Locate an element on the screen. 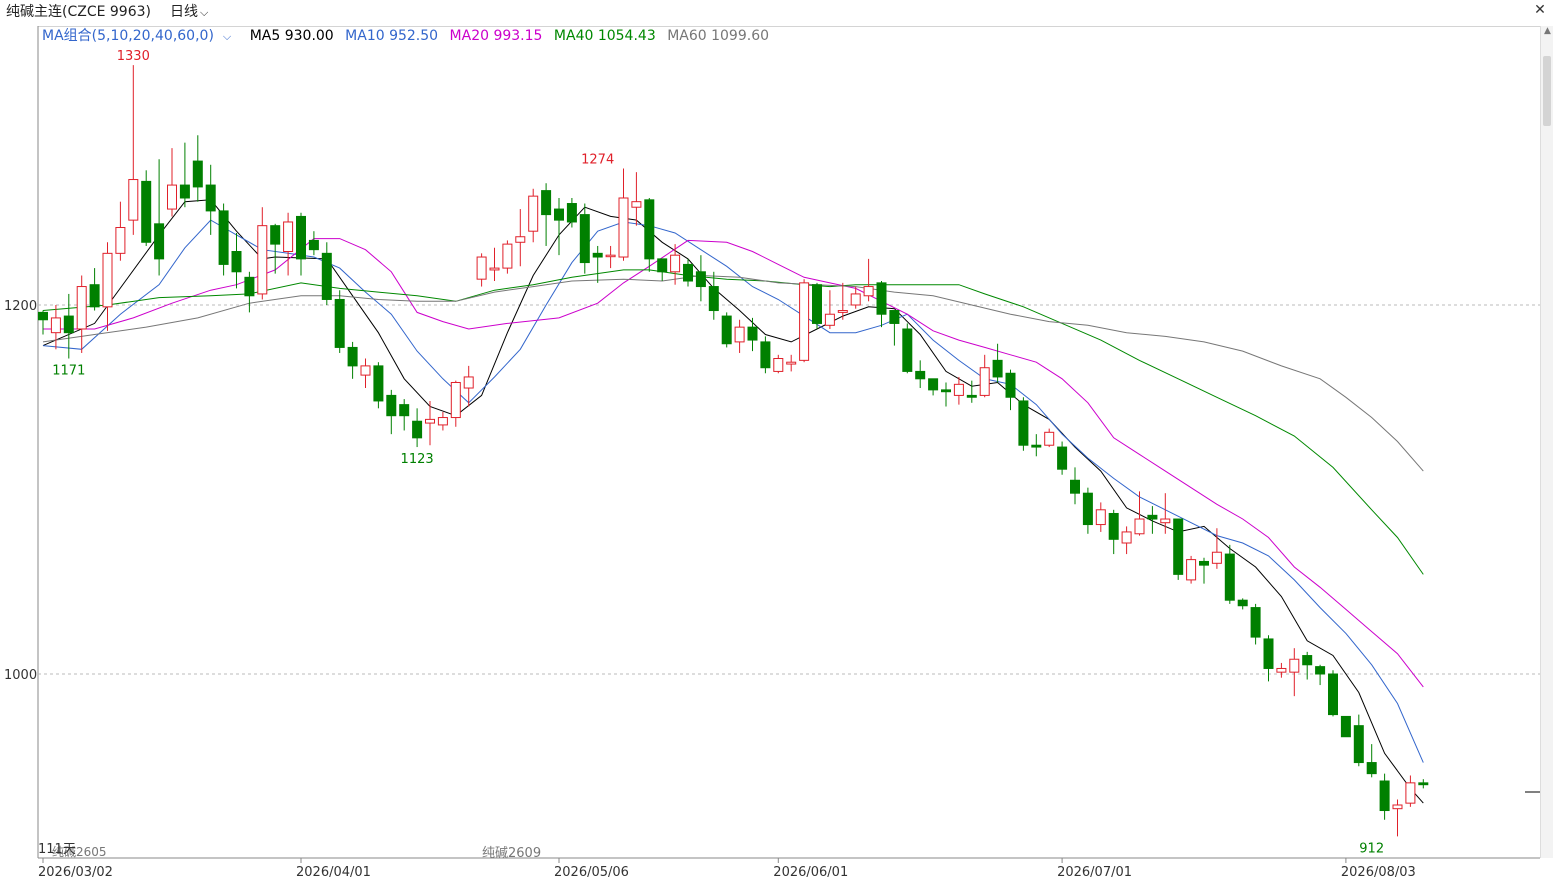  extreme-price-label: 1330 is located at coordinates (133, 56).